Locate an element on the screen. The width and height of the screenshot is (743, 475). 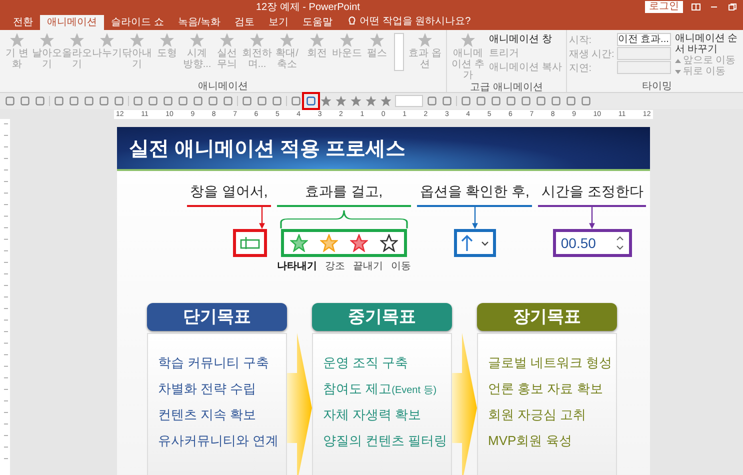
card-title: 중기목표 is located at coordinates (382, 317).